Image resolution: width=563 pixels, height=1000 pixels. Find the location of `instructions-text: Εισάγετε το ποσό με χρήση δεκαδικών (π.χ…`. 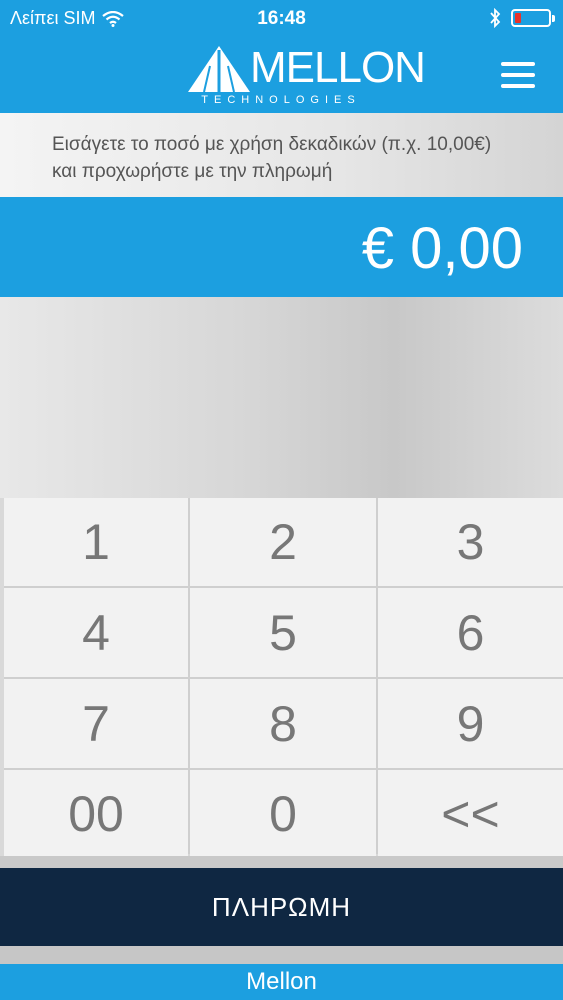

instructions-text: Εισάγετε το ποσό με χρήση δεκαδικών (π.χ… is located at coordinates (281, 155).